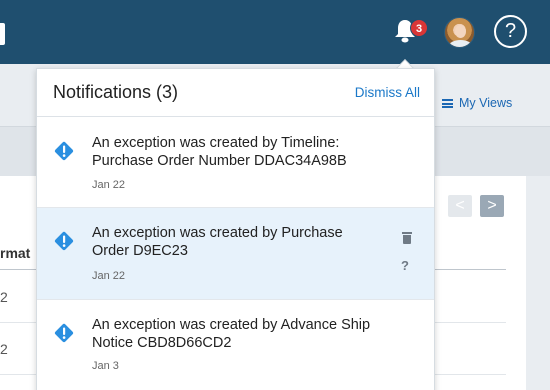 This screenshot has height=390, width=550. Describe the element at coordinates (510, 31) in the screenshot. I see `help-button: ?` at that location.